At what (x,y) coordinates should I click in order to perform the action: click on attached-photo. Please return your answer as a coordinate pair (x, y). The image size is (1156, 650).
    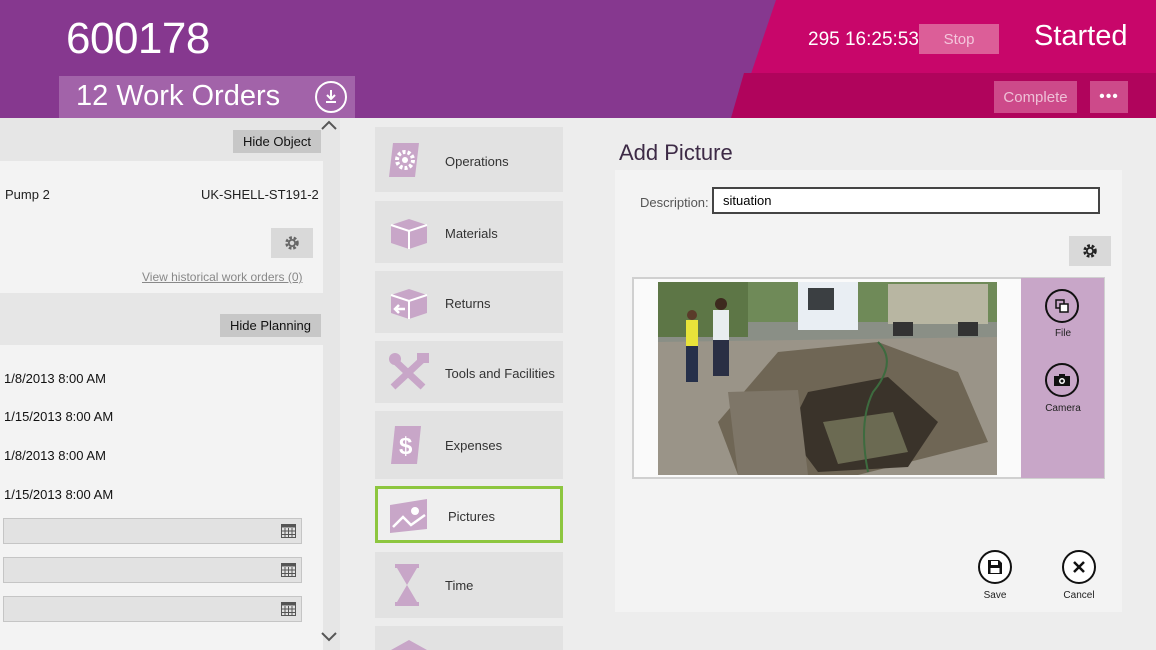
    Looking at the image, I should click on (827, 378).